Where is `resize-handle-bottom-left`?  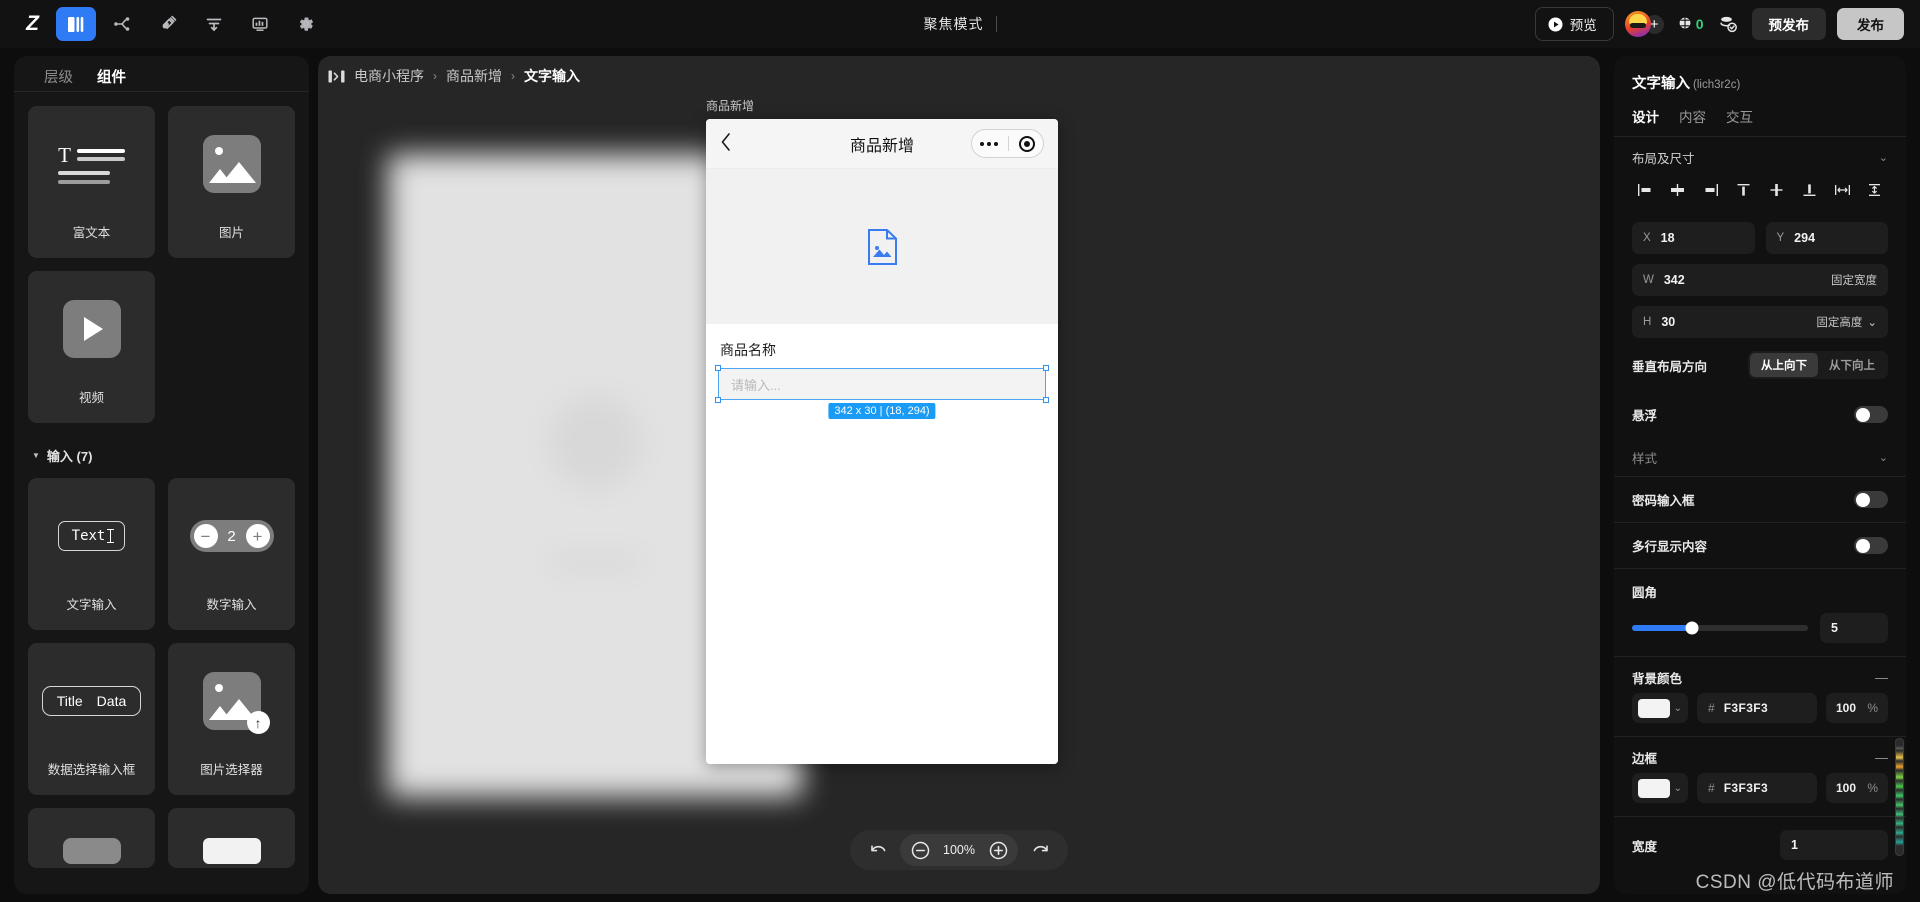 resize-handle-bottom-left is located at coordinates (718, 400).